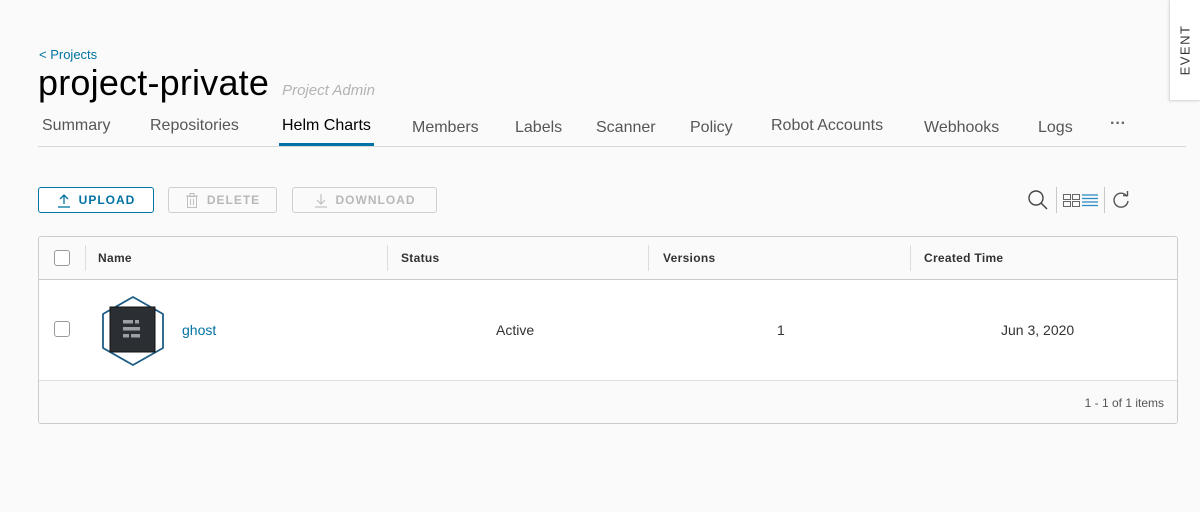 The width and height of the screenshot is (1200, 512). I want to click on upload-label: UPLOAD, so click(107, 200).